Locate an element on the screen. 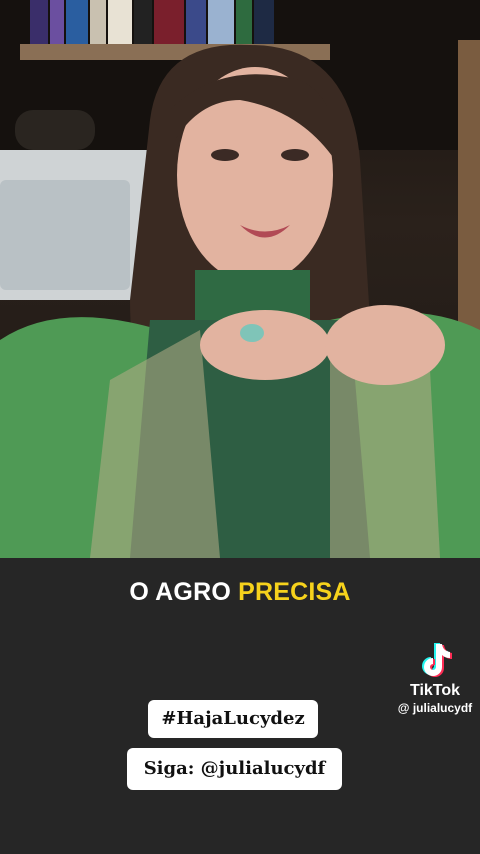 The width and height of the screenshot is (480, 854). tiktok-watermark: TikTok @ julialucydf is located at coordinates (435, 677).